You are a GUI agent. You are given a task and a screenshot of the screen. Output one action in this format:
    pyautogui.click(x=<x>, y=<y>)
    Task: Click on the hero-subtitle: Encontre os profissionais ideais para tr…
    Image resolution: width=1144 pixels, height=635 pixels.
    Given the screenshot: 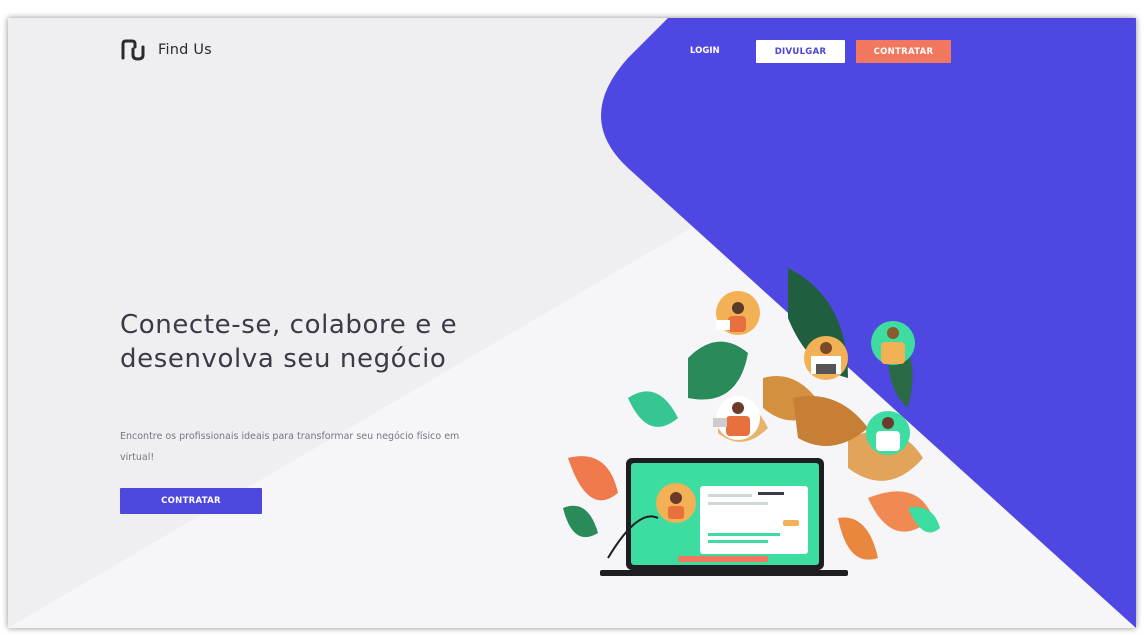 What is the action you would take?
    pyautogui.click(x=290, y=447)
    